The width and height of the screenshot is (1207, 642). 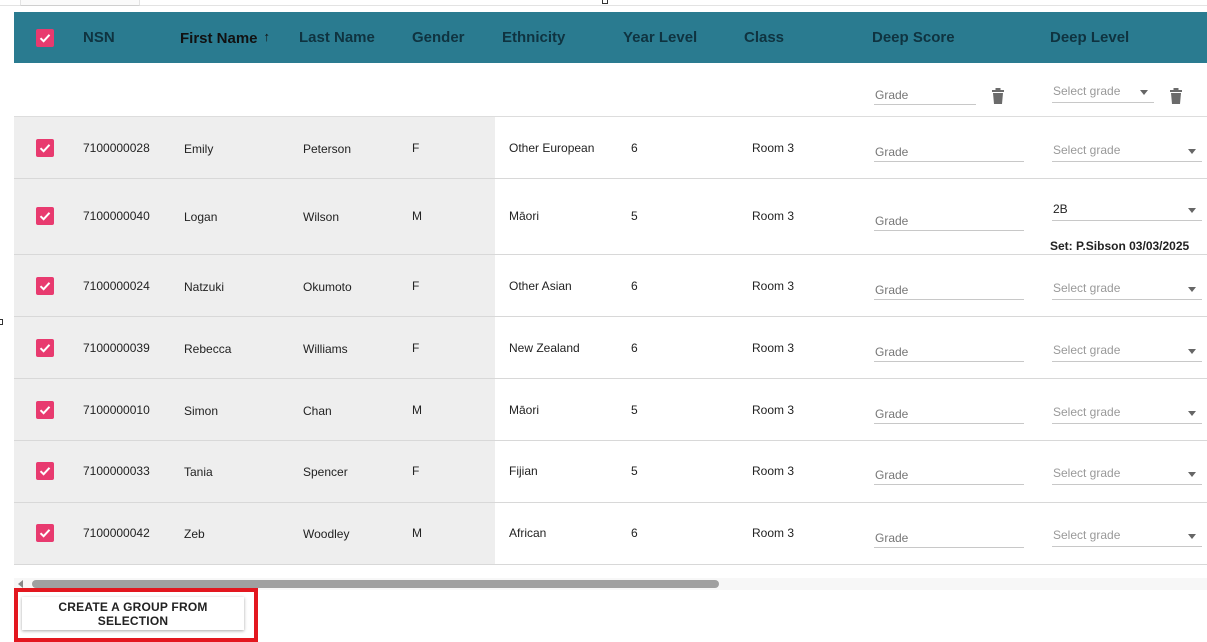 What do you see at coordinates (80, 3) in the screenshot?
I see `top-tab-edge` at bounding box center [80, 3].